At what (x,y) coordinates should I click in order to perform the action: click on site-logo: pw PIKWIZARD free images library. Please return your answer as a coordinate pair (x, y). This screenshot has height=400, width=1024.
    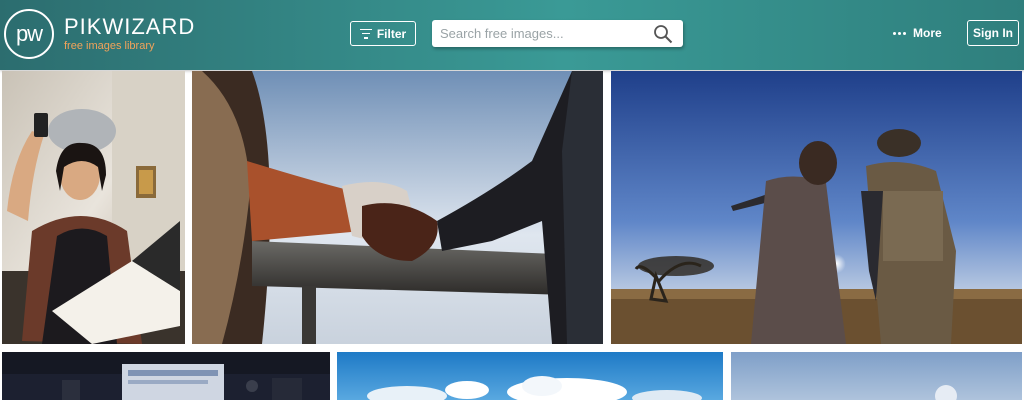
    Looking at the image, I should click on (99, 34).